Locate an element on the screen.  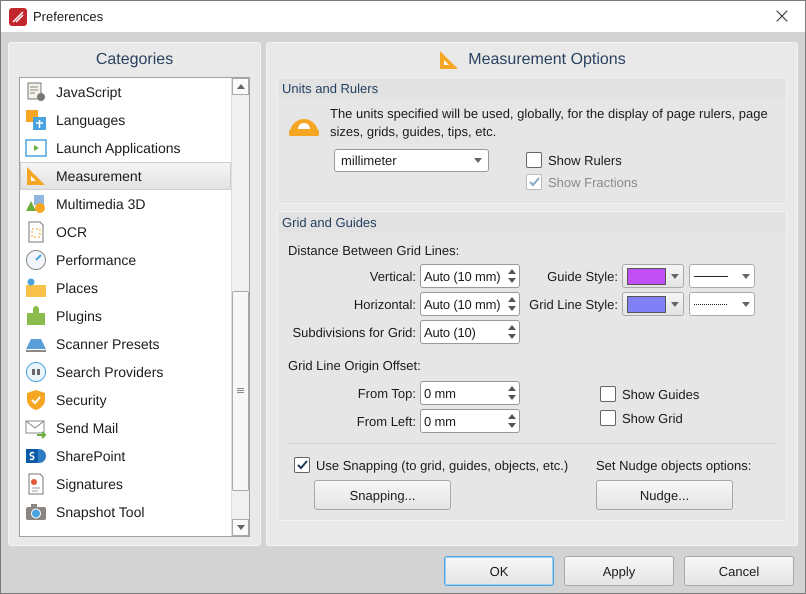
checkbox-label: Show Grid is located at coordinates (652, 418).